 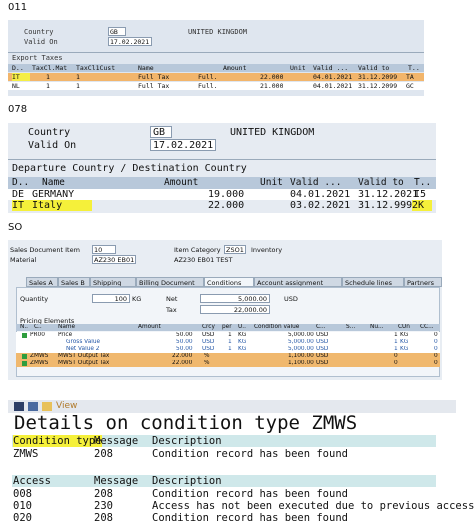 I want to click on sd-item-field: 10, so click(x=104, y=249).